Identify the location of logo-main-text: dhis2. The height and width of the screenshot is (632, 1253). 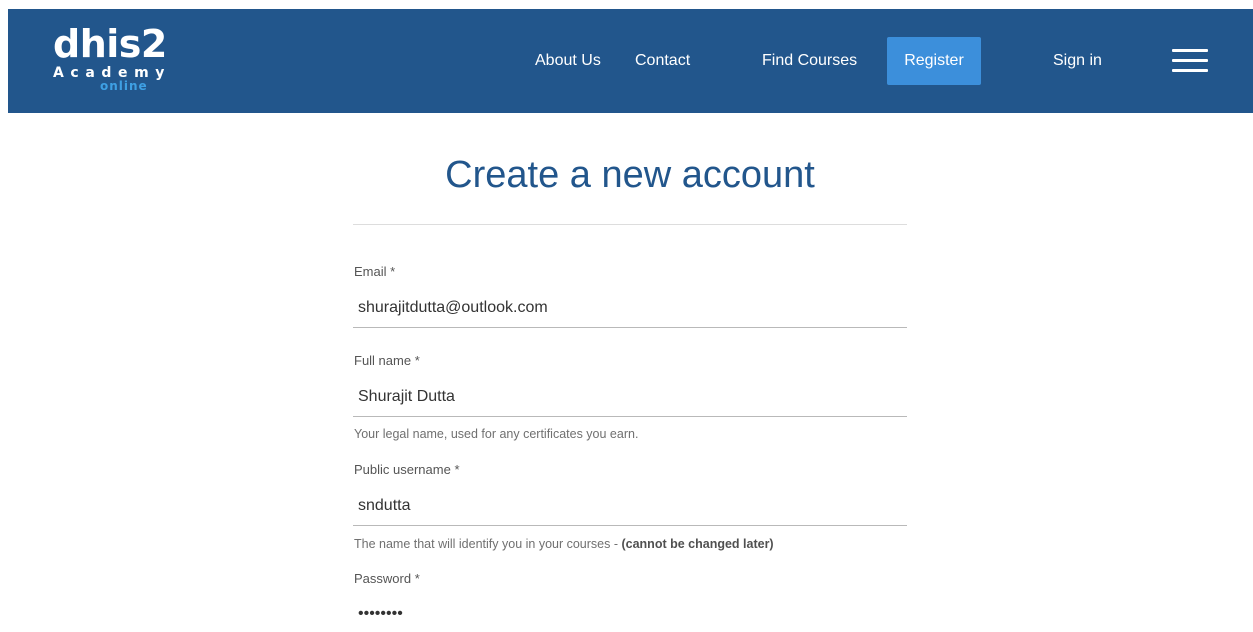
(110, 44).